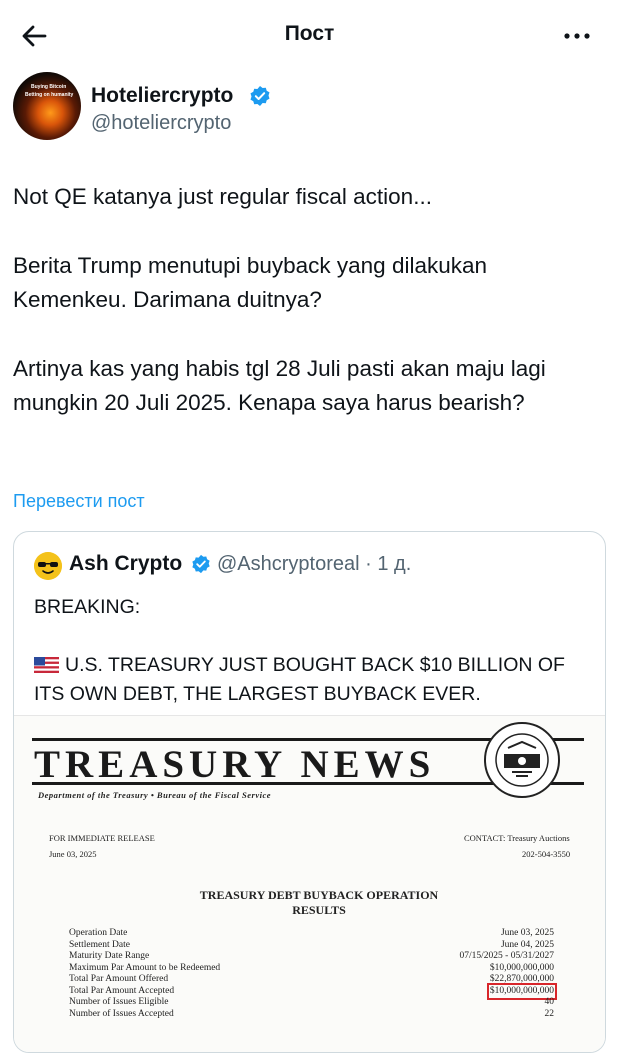 The width and height of the screenshot is (619, 1053). What do you see at coordinates (527, 944) in the screenshot?
I see `row-value: June 04, 2025` at bounding box center [527, 944].